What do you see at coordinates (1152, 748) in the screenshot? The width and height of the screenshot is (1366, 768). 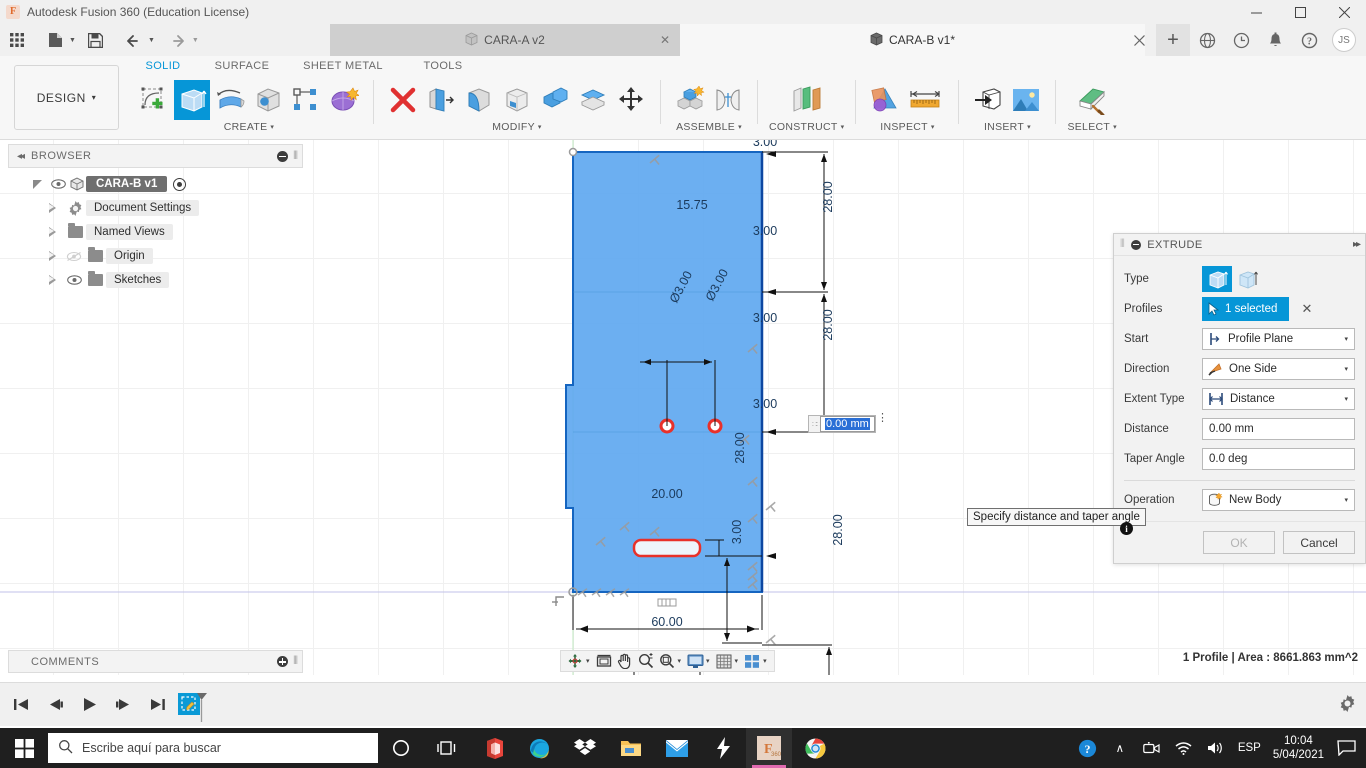 I see `camera-icon` at bounding box center [1152, 748].